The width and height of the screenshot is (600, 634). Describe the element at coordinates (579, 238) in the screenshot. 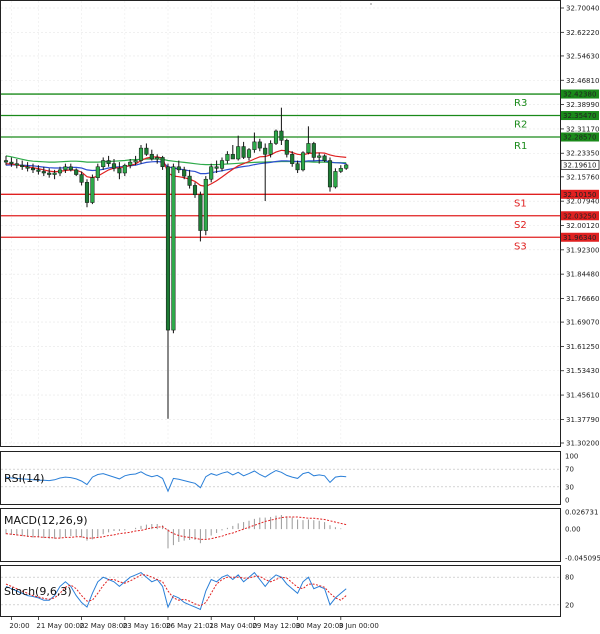

I see `level-price-label: 31.96340` at that location.